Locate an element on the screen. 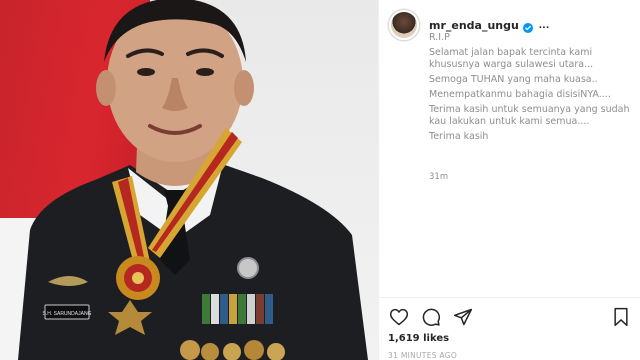 The image size is (640, 360). verified-badge-icon is located at coordinates (527, 26).